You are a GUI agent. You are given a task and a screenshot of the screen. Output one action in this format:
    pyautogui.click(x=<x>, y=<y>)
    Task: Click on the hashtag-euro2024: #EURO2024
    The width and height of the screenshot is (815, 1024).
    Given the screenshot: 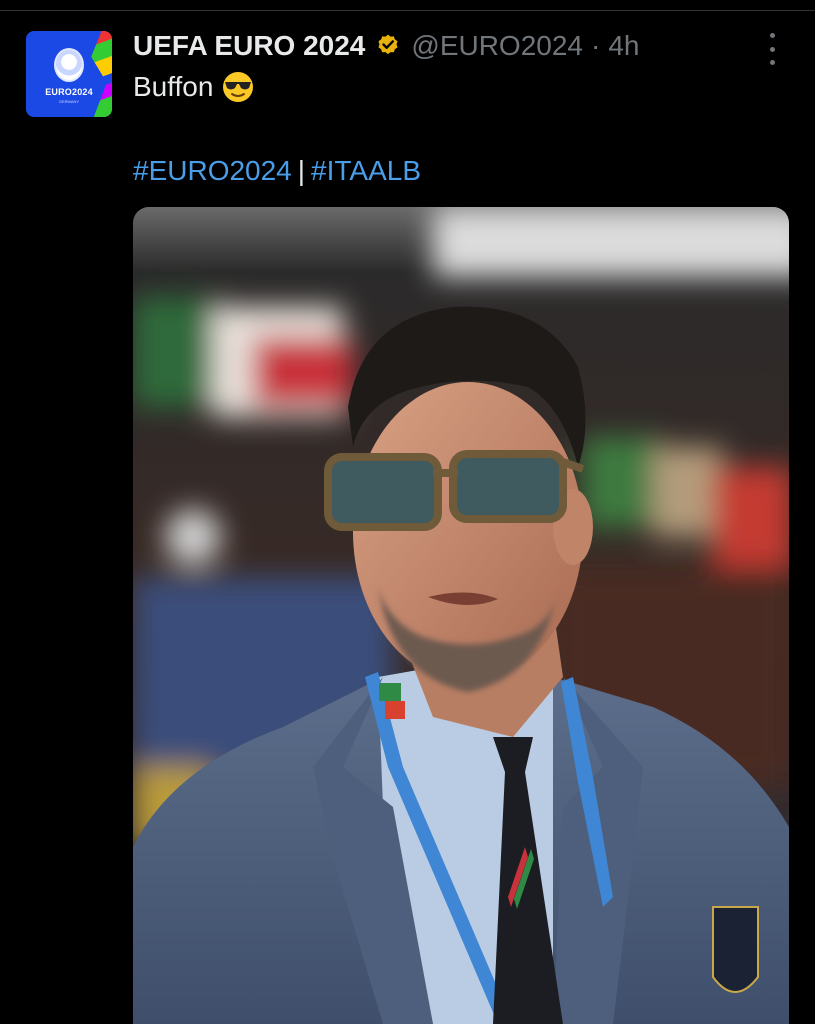 What is the action you would take?
    pyautogui.click(x=212, y=170)
    